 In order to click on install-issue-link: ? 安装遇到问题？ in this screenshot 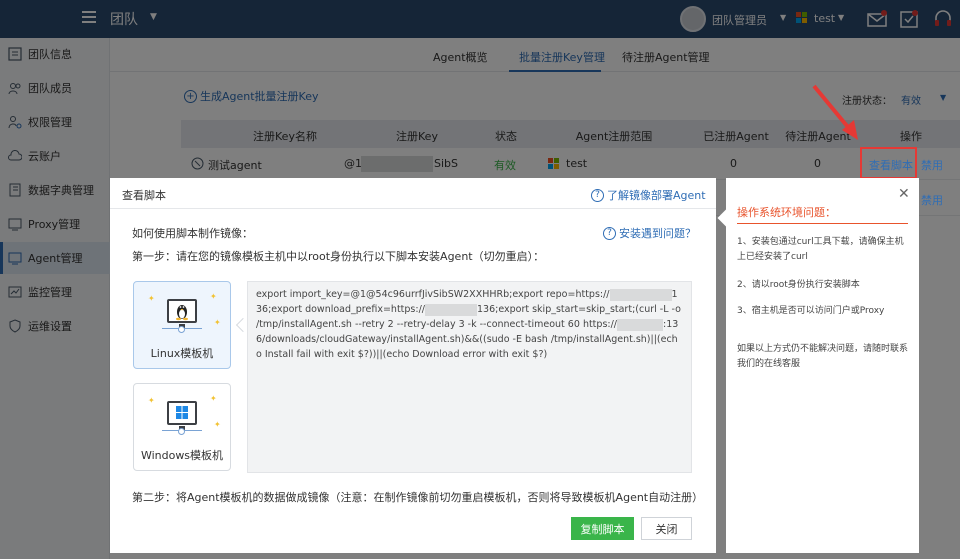, I will do `click(649, 233)`.